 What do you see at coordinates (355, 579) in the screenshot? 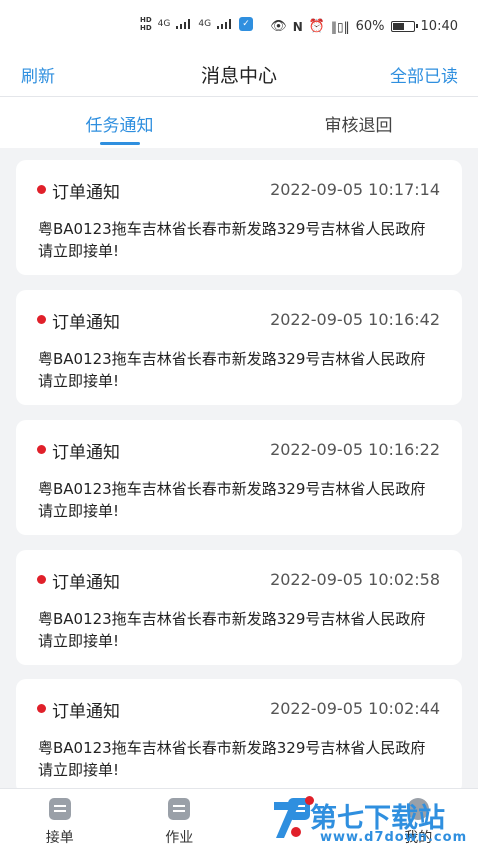
I see `message-time: 2022-09-05 10:02:58` at bounding box center [355, 579].